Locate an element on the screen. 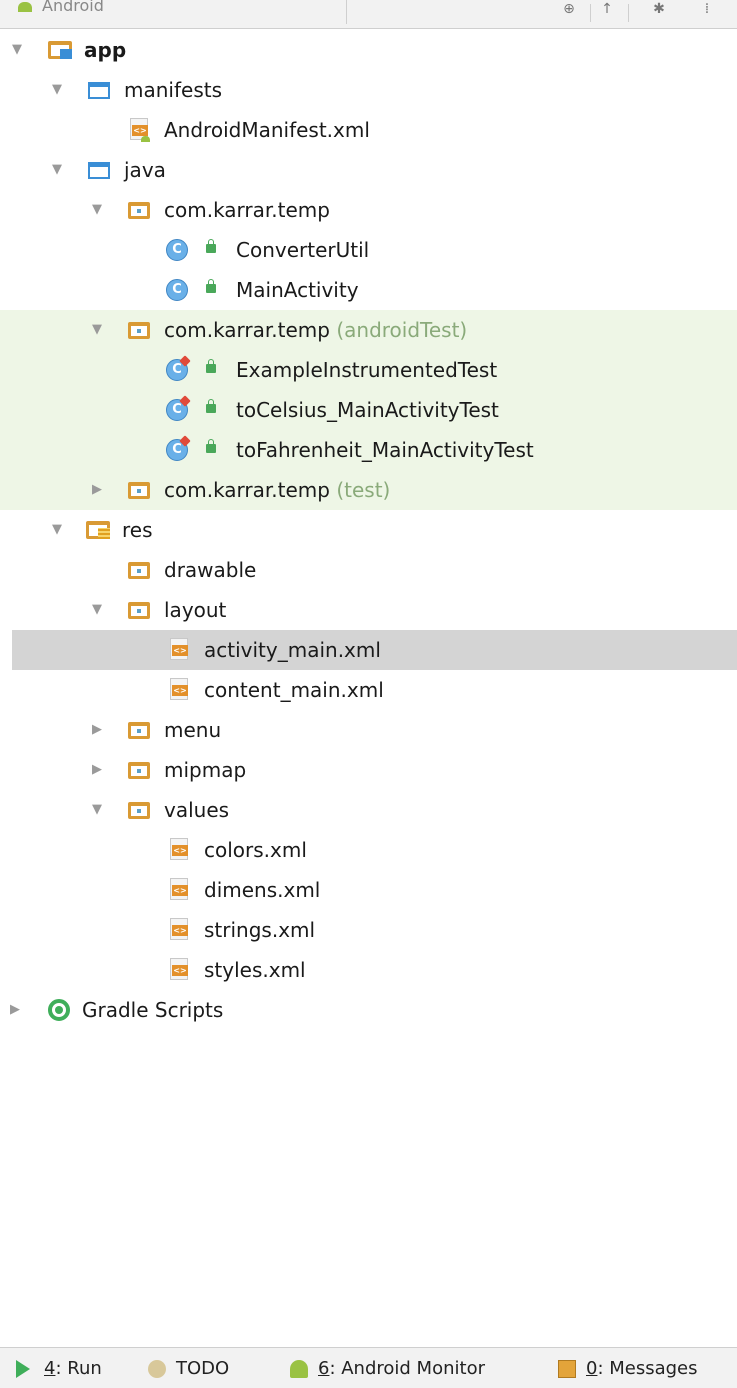 Image resolution: width=737 pixels, height=1388 pixels. tree-node-package-android-test: ▼ com.karrar.temp (androidTest) is located at coordinates (368, 330).